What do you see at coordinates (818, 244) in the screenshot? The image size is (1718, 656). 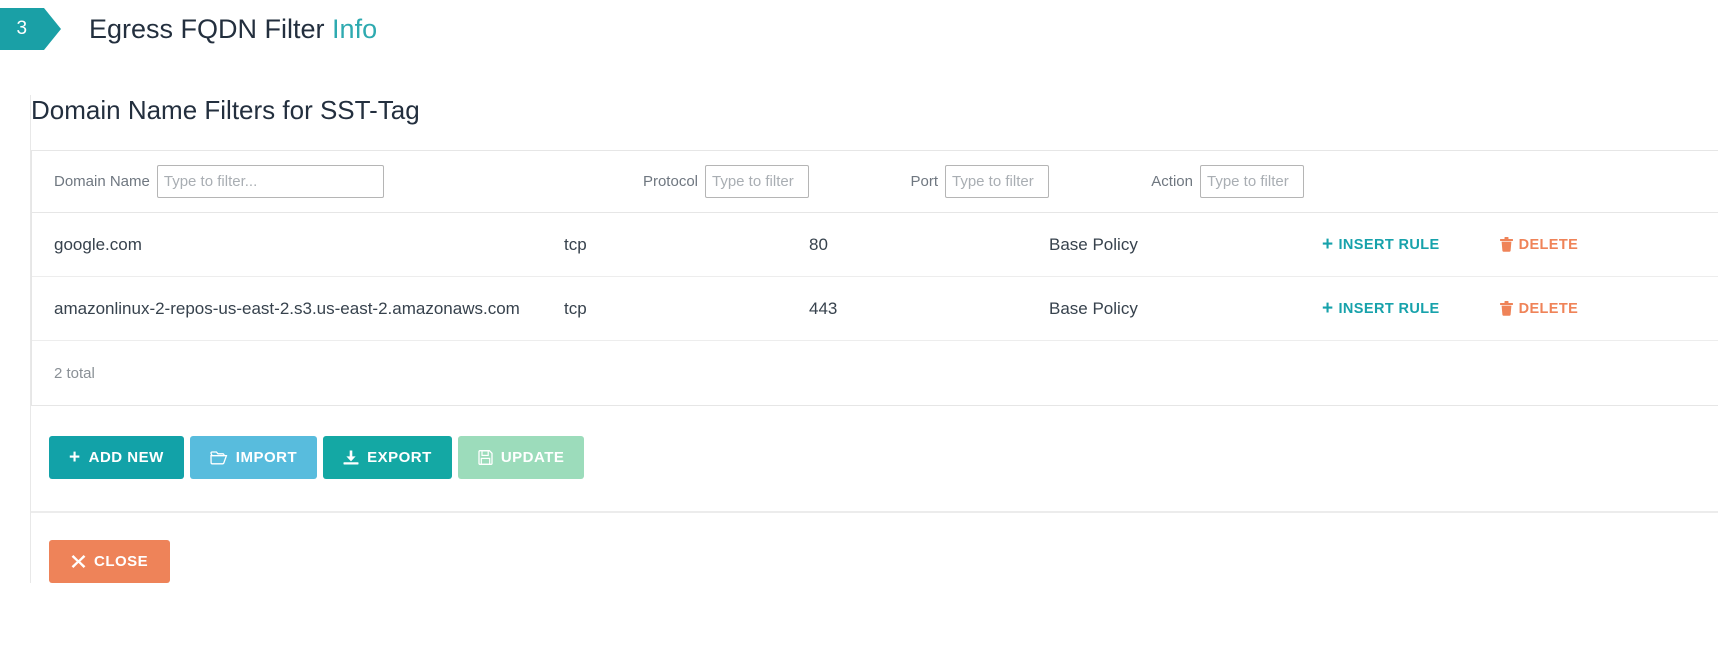 I see `cell-port: 80` at bounding box center [818, 244].